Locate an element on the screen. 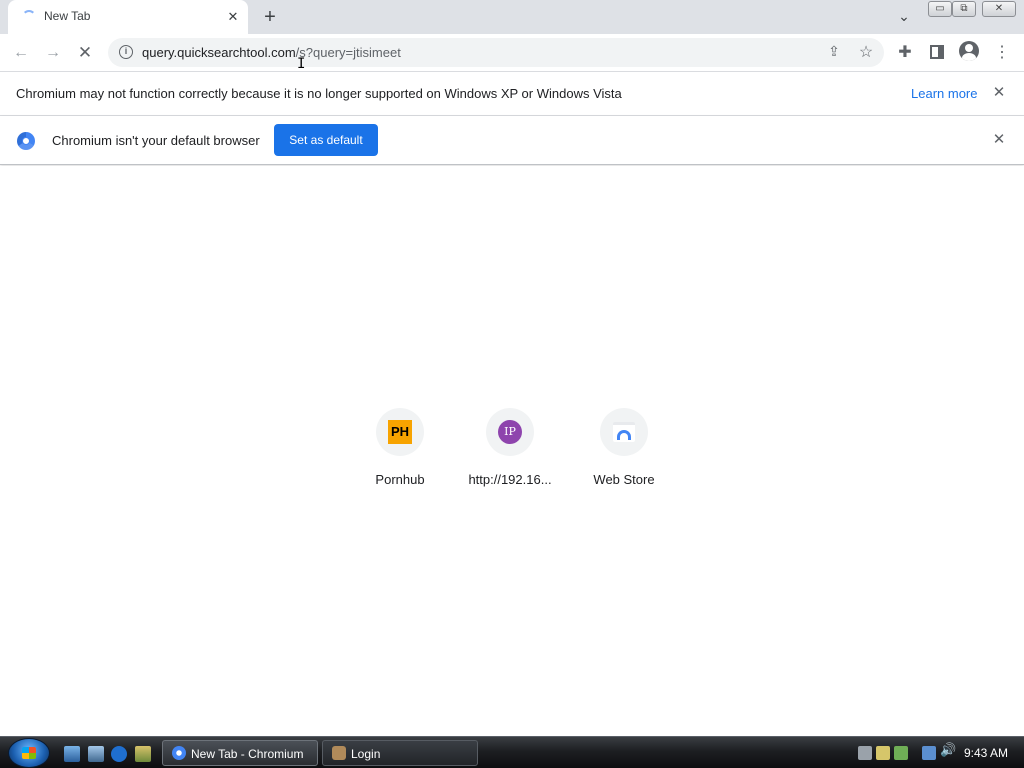 This screenshot has width=1024, height=768. shortcut-icon-circle is located at coordinates (624, 432).